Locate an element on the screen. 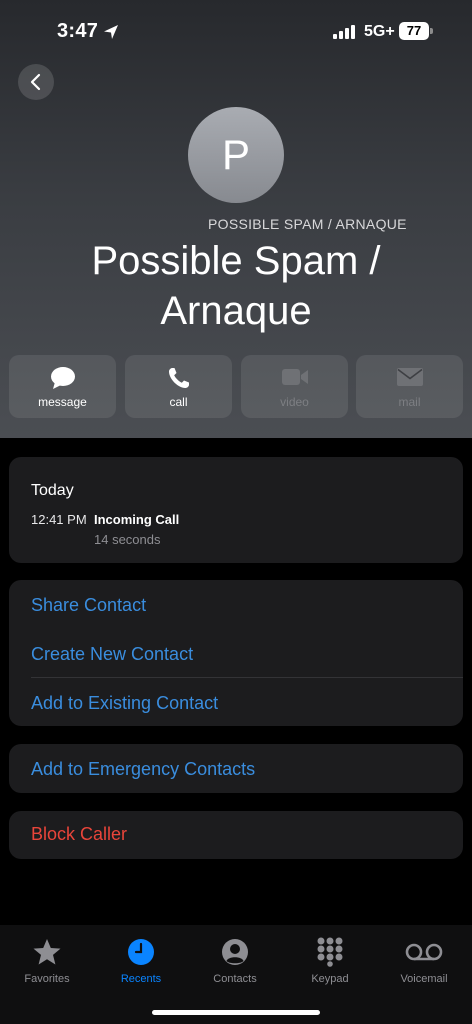 Image resolution: width=472 pixels, height=1024 pixels. network-type: 5G+ is located at coordinates (379, 31).